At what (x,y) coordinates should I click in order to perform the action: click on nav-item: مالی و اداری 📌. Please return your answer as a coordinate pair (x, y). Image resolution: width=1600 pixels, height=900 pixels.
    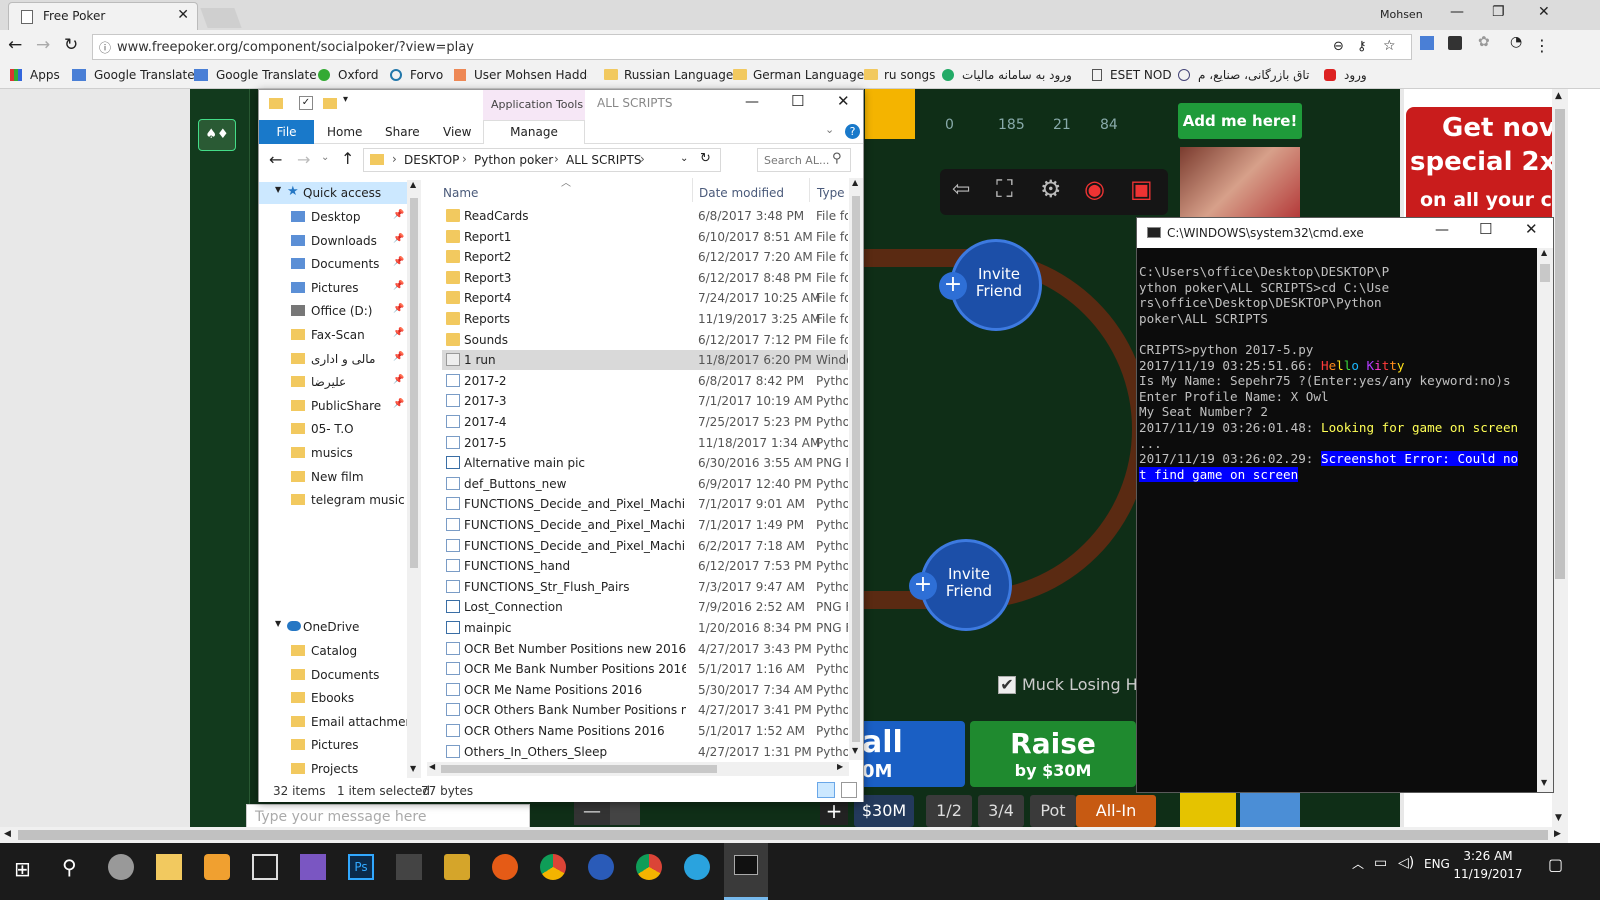
    Looking at the image, I should click on (333, 359).